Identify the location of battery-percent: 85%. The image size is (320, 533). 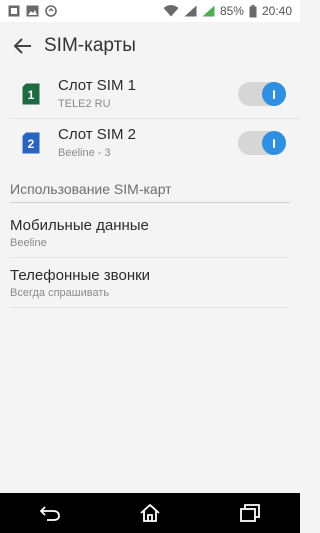
(231, 11).